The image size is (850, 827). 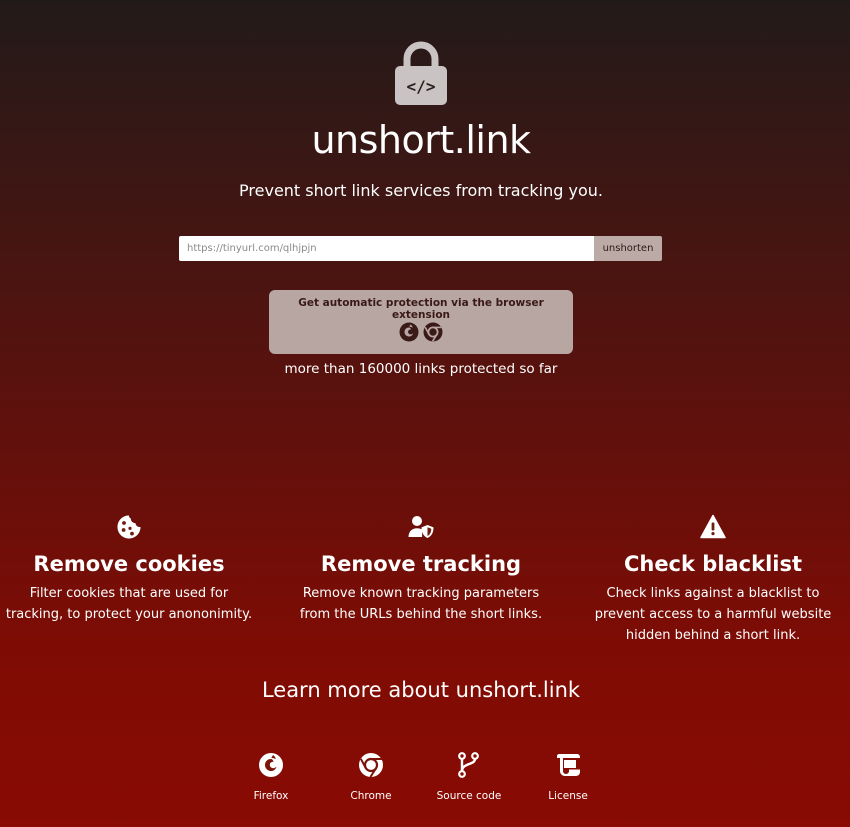 What do you see at coordinates (421, 564) in the screenshot?
I see `feature-title: Remove tracking` at bounding box center [421, 564].